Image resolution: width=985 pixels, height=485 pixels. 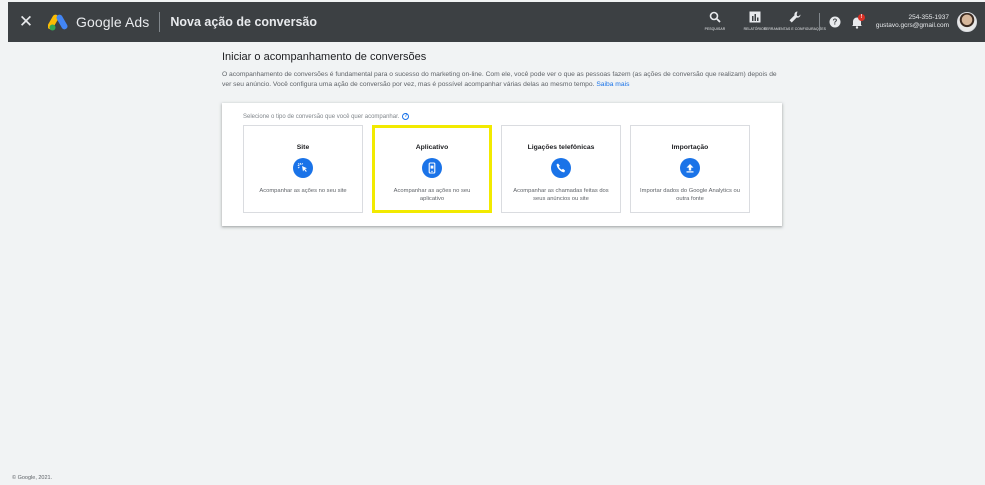 What do you see at coordinates (715, 29) in the screenshot?
I see `search-tool-label: PESQUISAR` at bounding box center [715, 29].